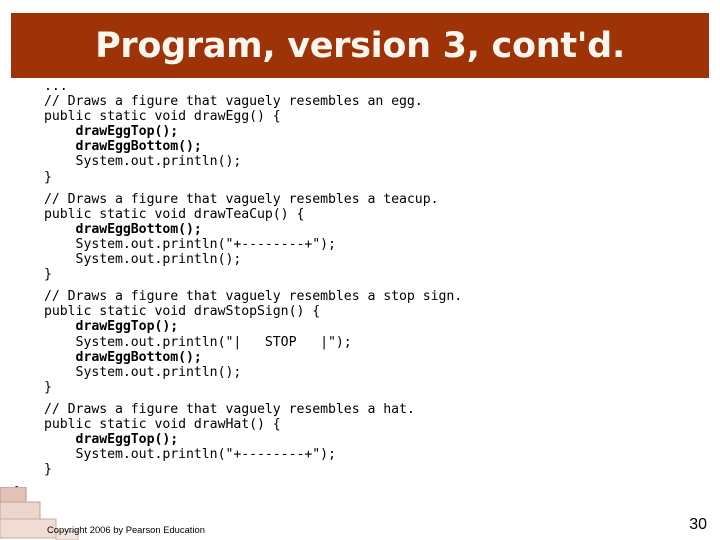 The image size is (720, 540). Describe the element at coordinates (174, 214) in the screenshot. I see `code-line: public static void drawTeaCup() {` at that location.